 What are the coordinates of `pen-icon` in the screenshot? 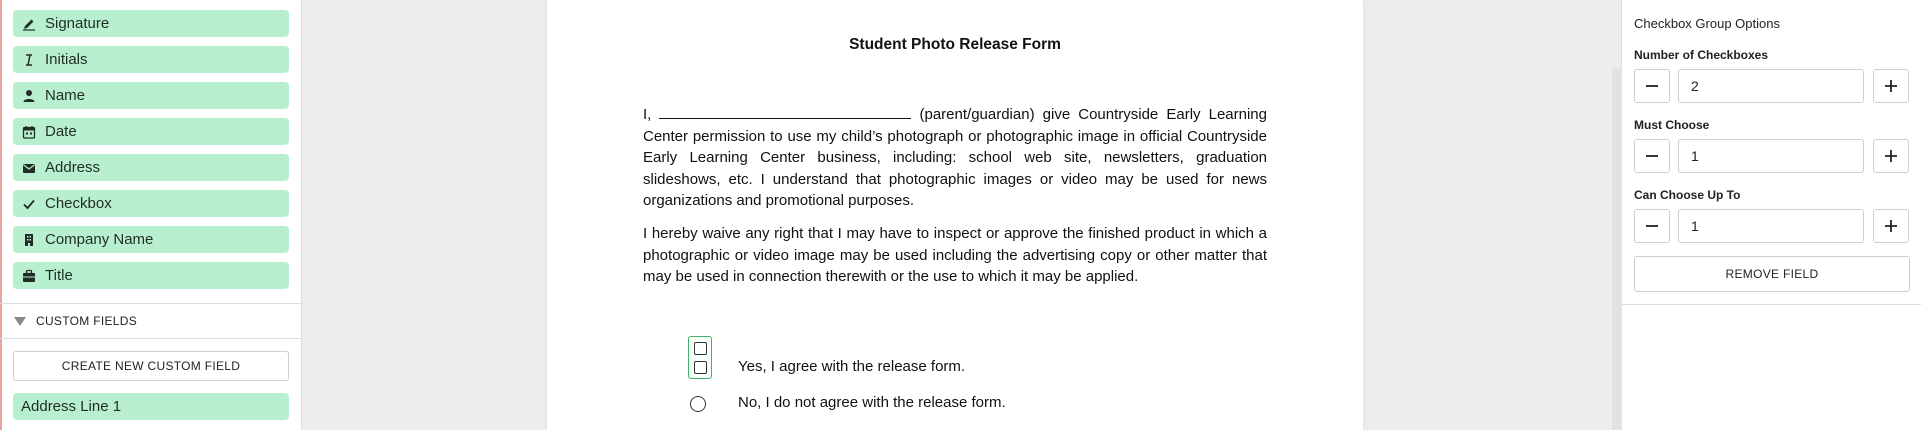 It's located at (29, 24).